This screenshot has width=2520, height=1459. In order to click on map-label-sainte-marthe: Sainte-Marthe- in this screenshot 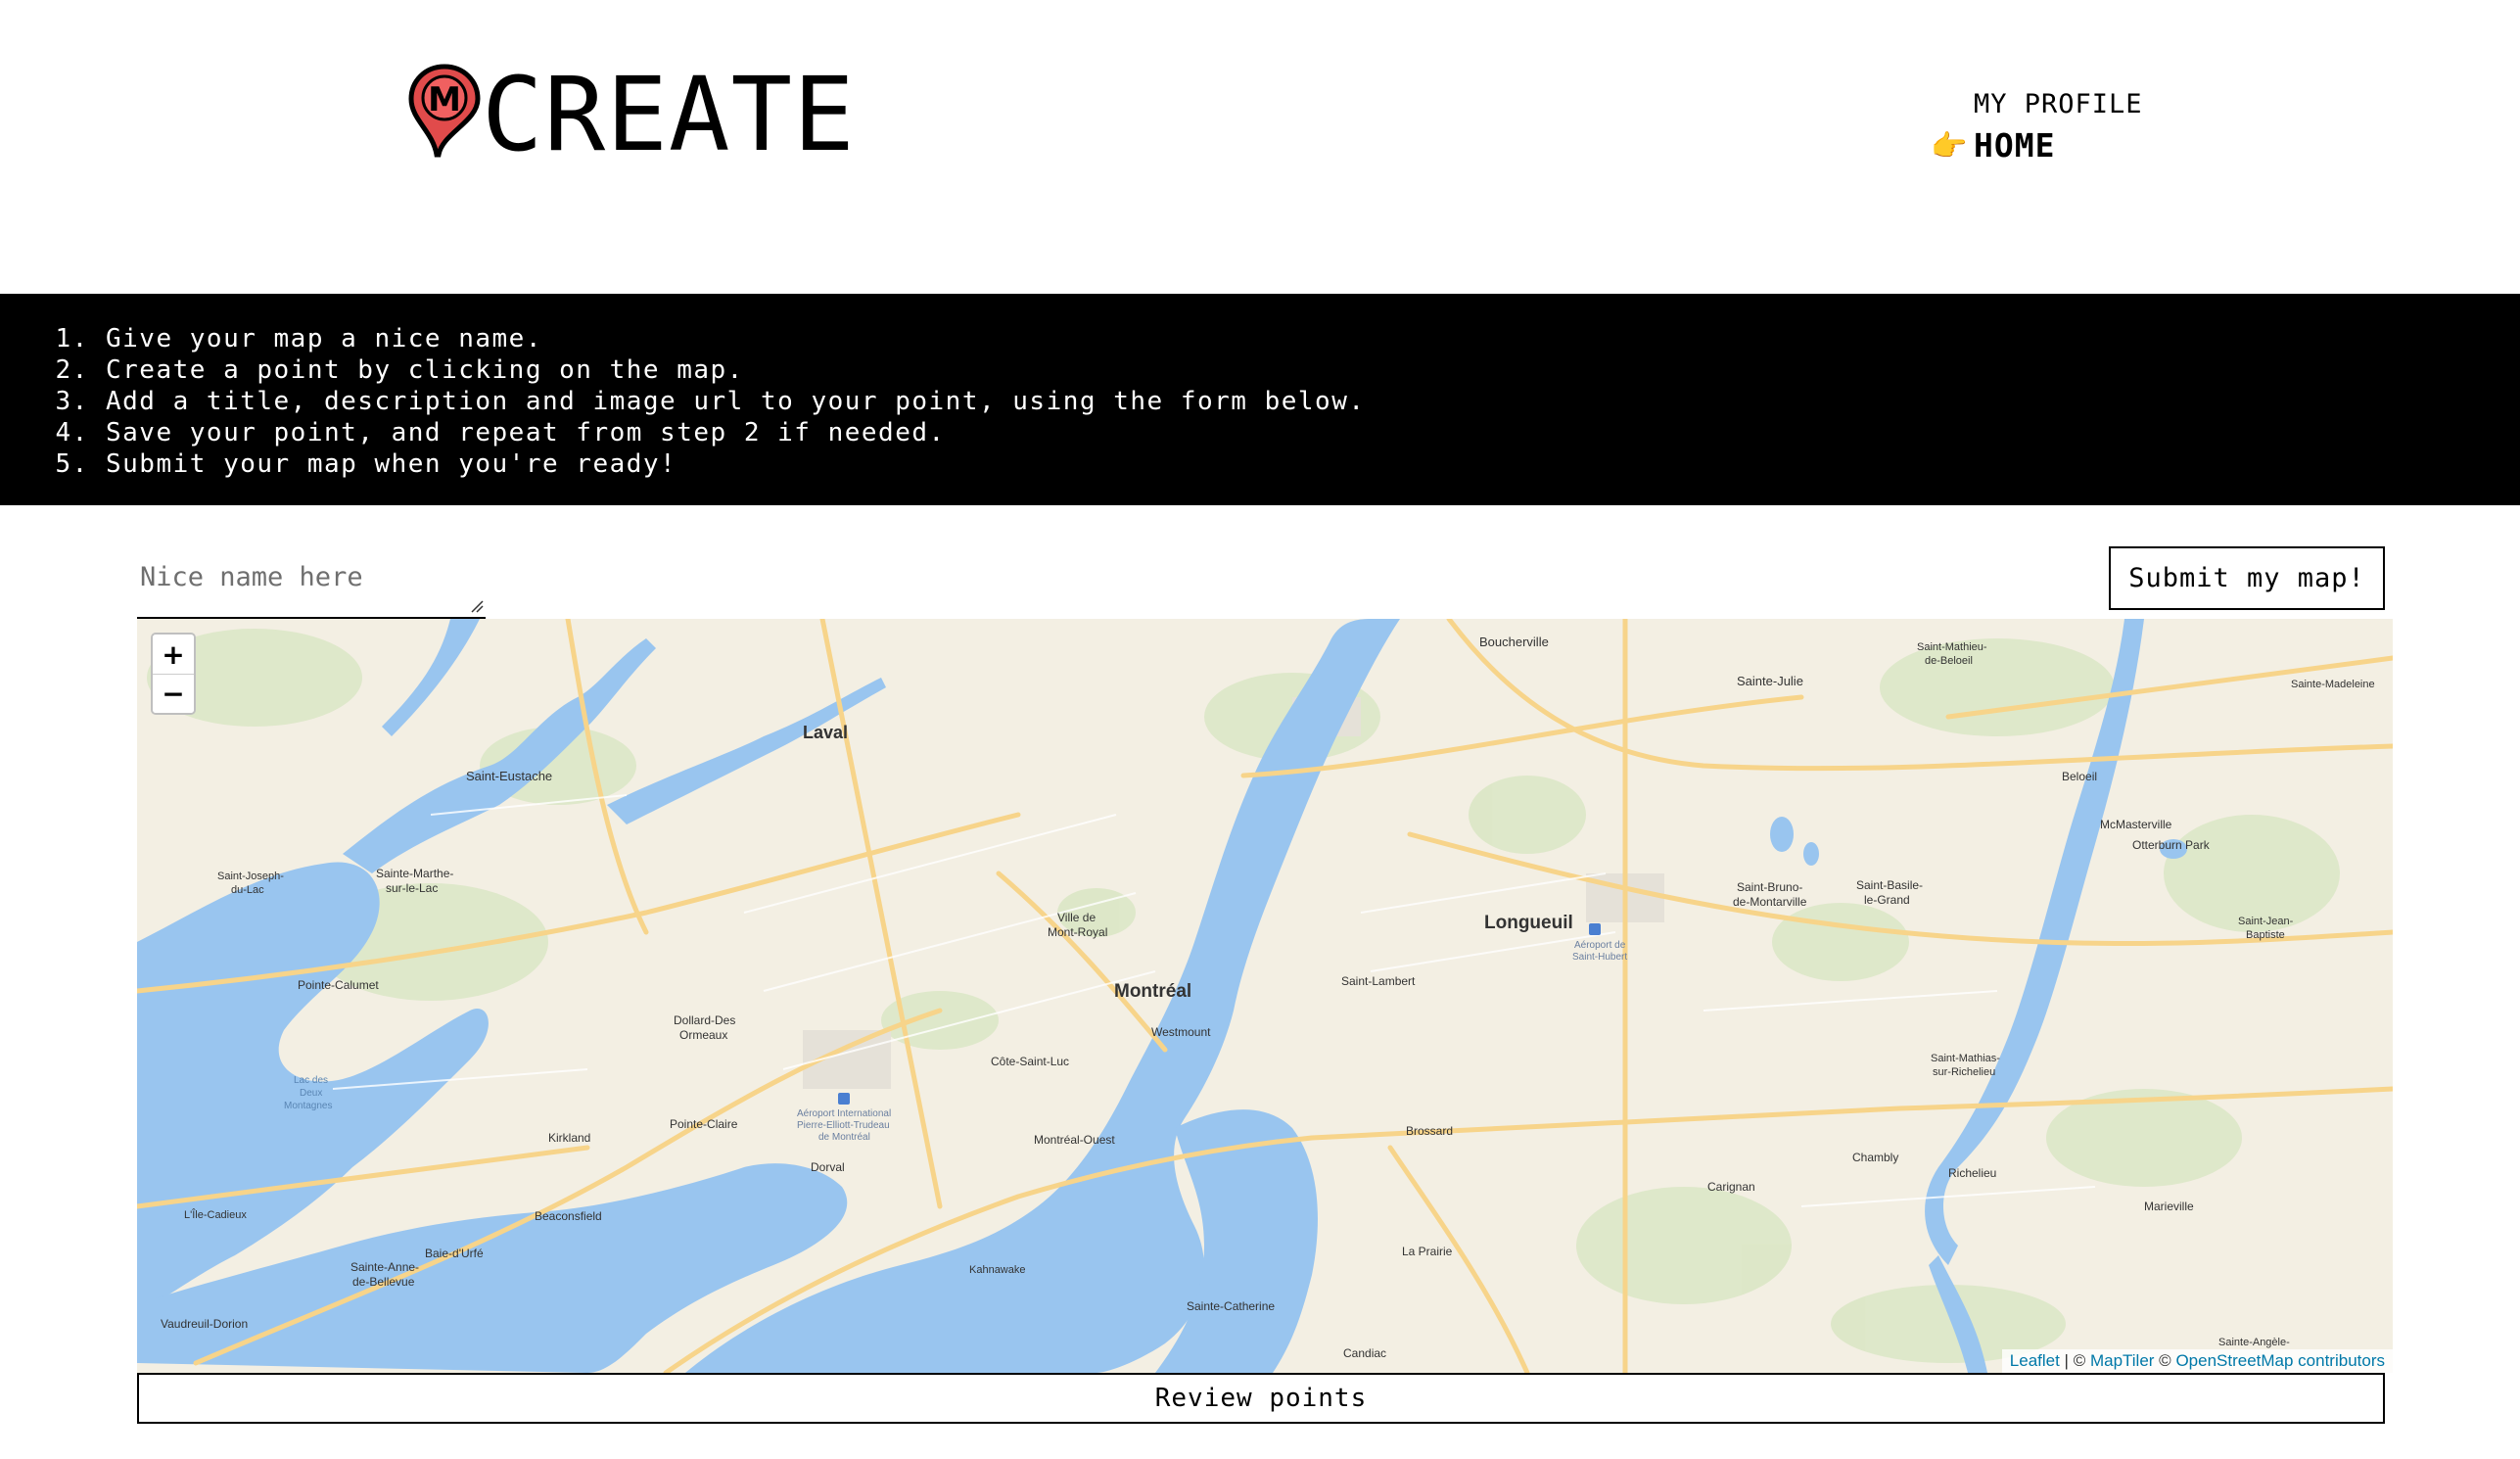, I will do `click(414, 873)`.